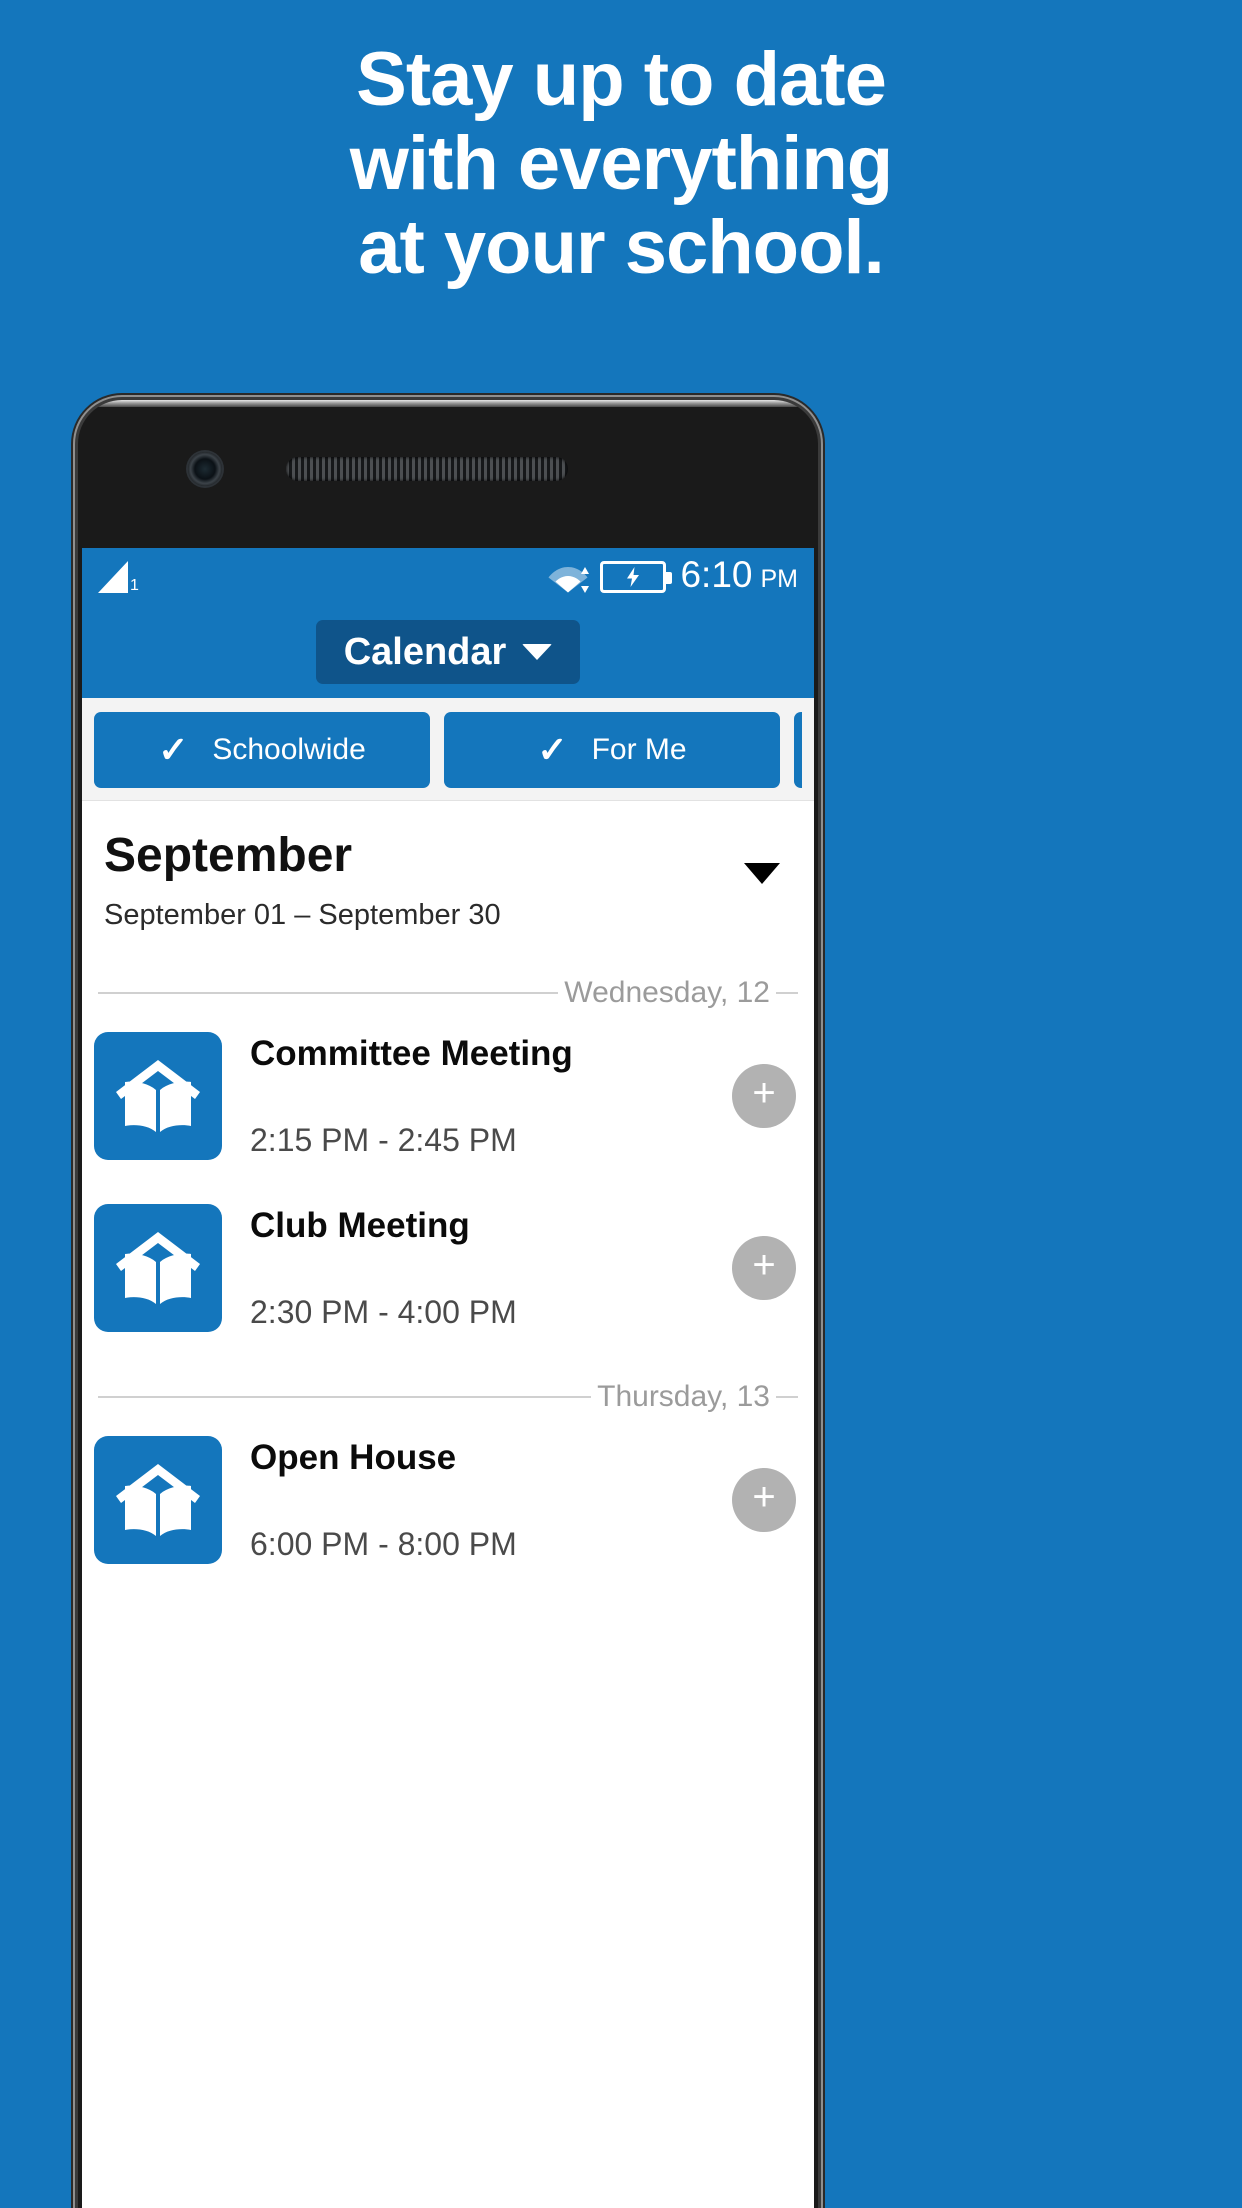 The width and height of the screenshot is (1242, 2208). I want to click on calendar-section-selector: Calendar, so click(448, 652).